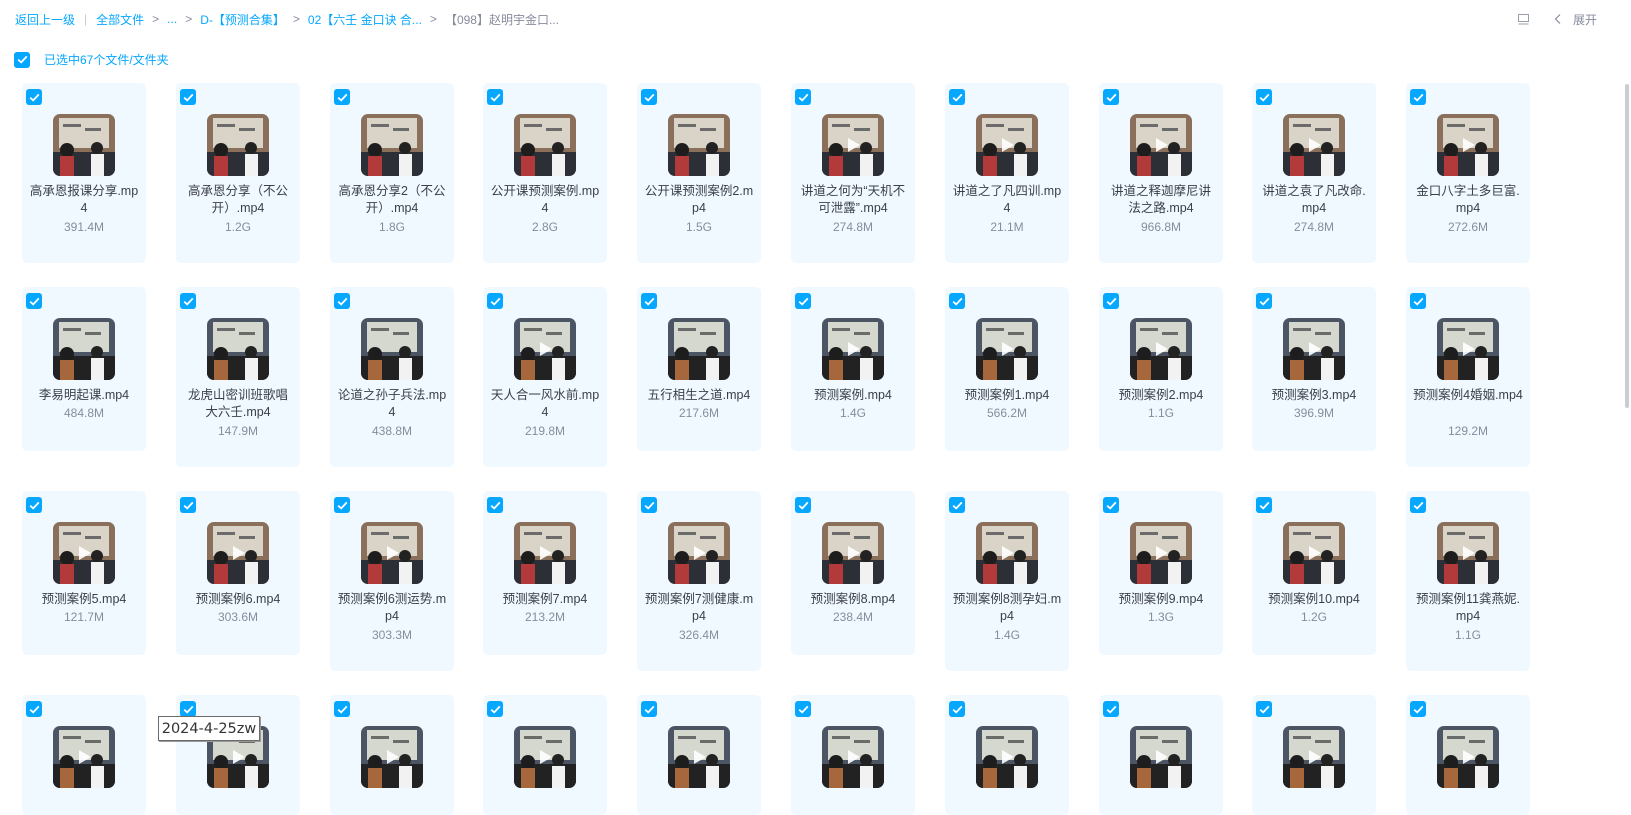  What do you see at coordinates (853, 173) in the screenshot?
I see `file-tile: 讲道之何为“天机不可泄露”.mp4 274.8M` at bounding box center [853, 173].